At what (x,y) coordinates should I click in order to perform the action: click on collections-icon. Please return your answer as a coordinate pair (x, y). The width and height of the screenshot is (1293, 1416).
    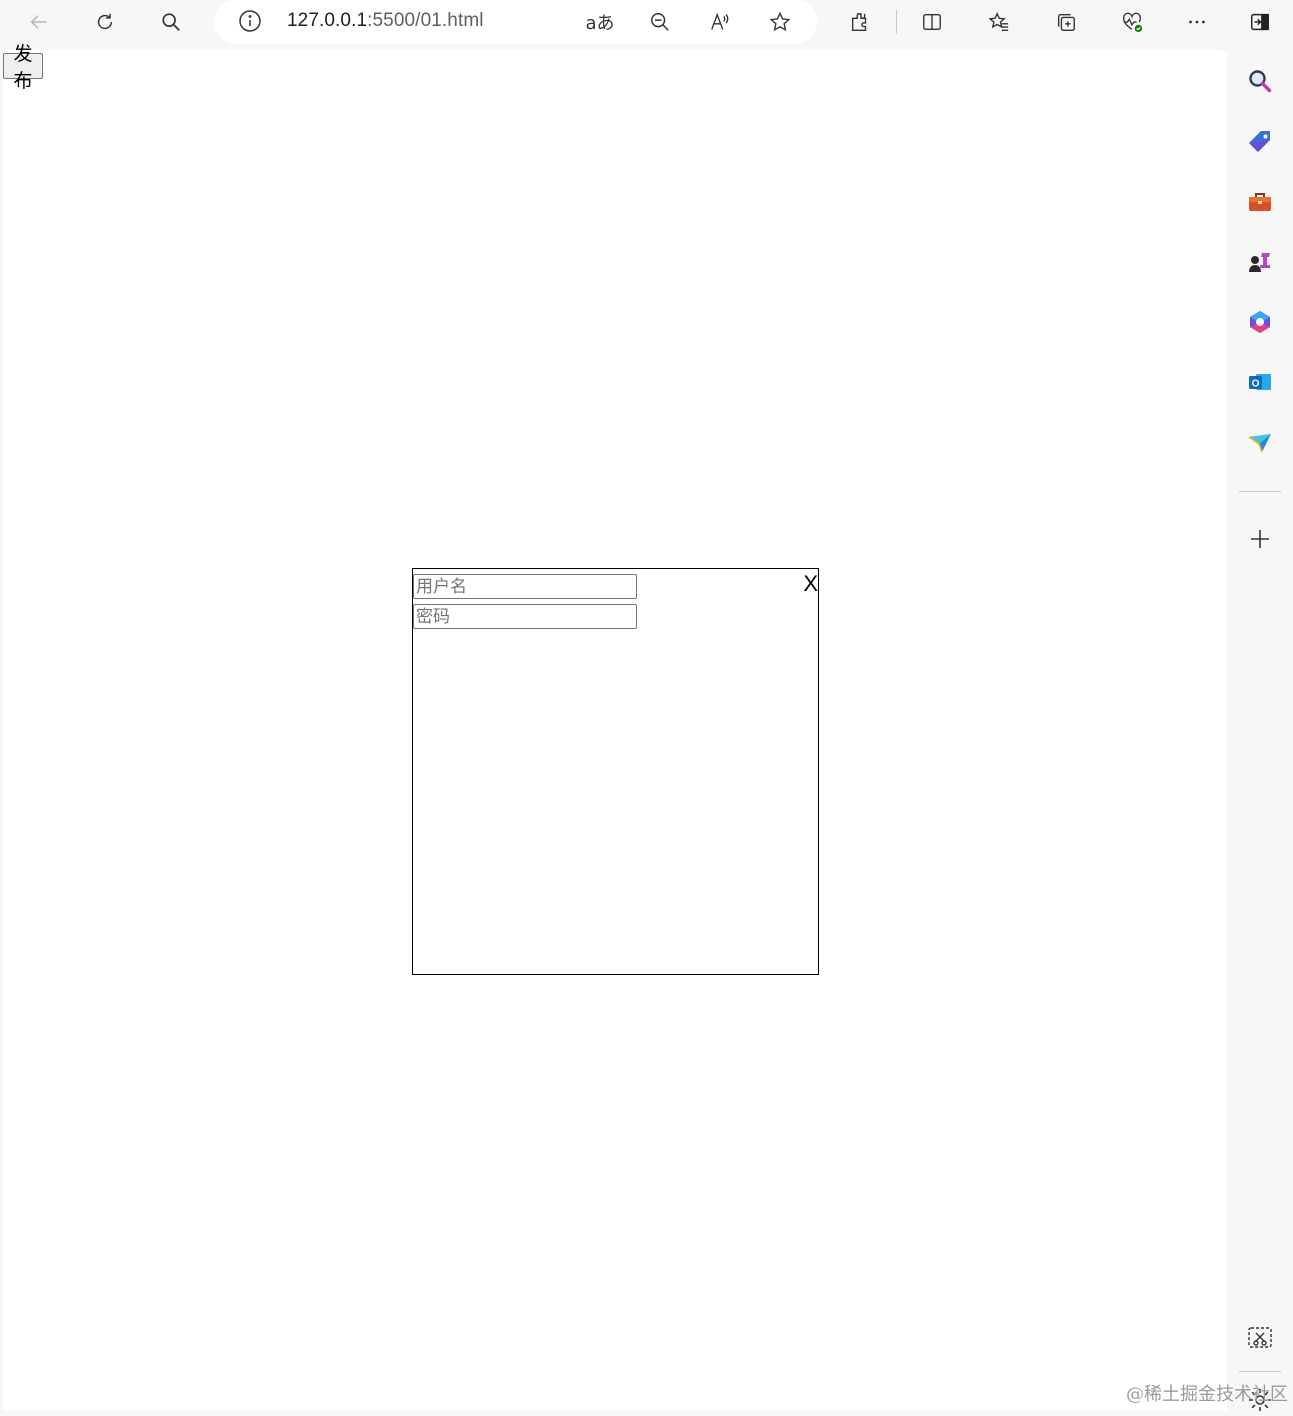
    Looking at the image, I should click on (1066, 22).